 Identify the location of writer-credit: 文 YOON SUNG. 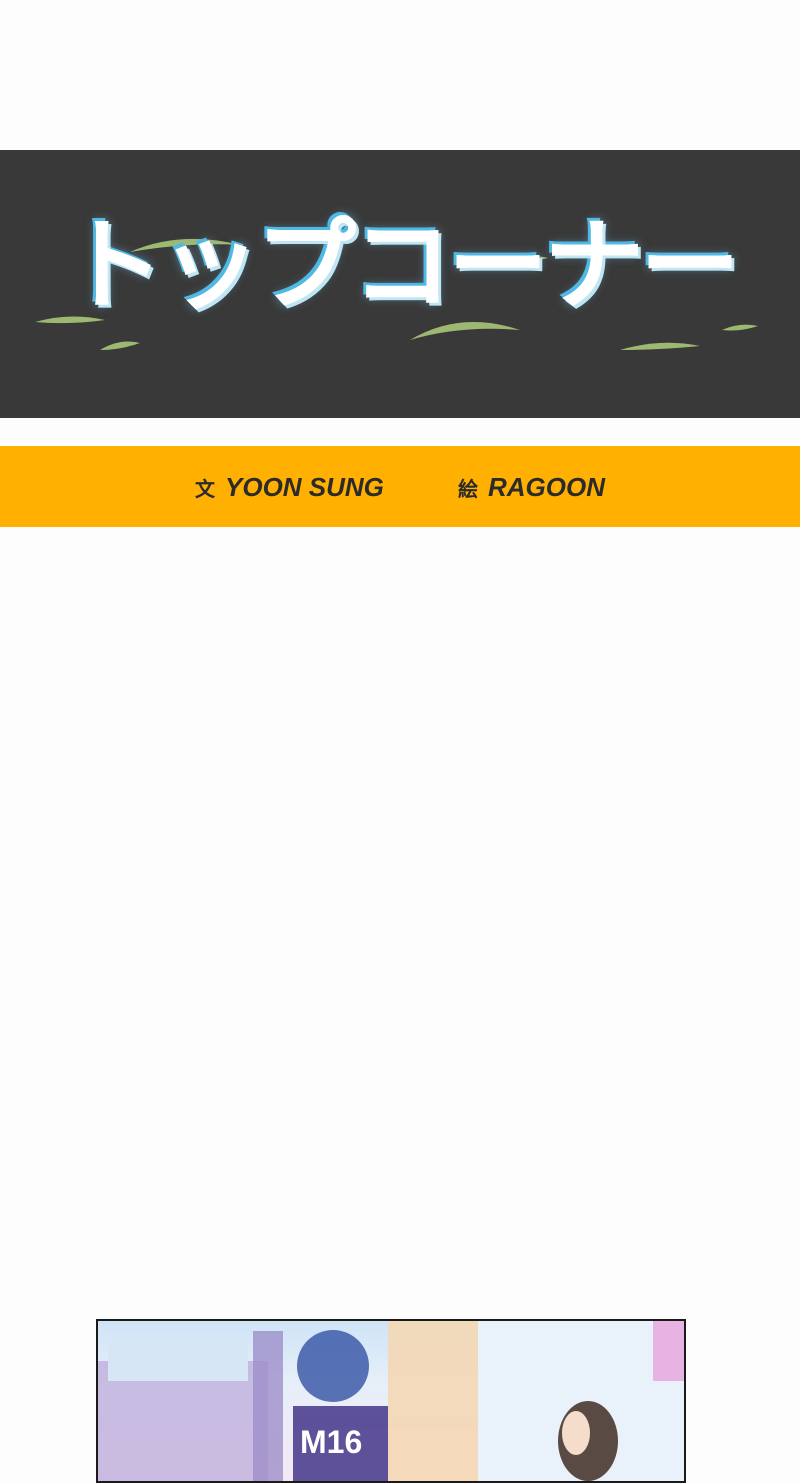
(289, 488).